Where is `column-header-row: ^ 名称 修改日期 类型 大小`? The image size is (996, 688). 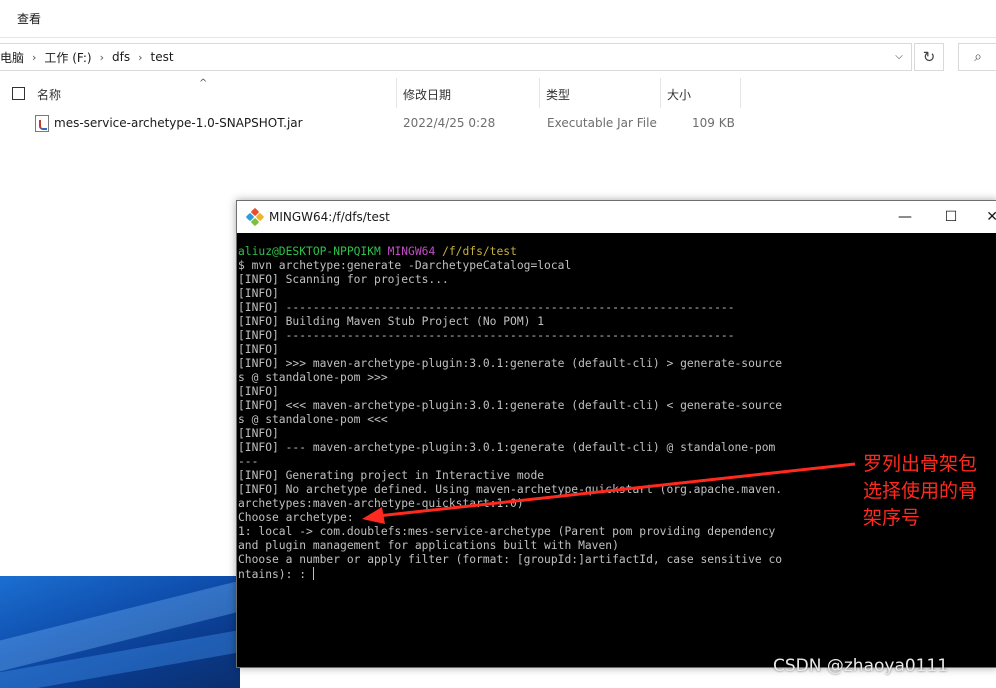
column-header-row: ^ 名称 修改日期 类型 大小 is located at coordinates (498, 93).